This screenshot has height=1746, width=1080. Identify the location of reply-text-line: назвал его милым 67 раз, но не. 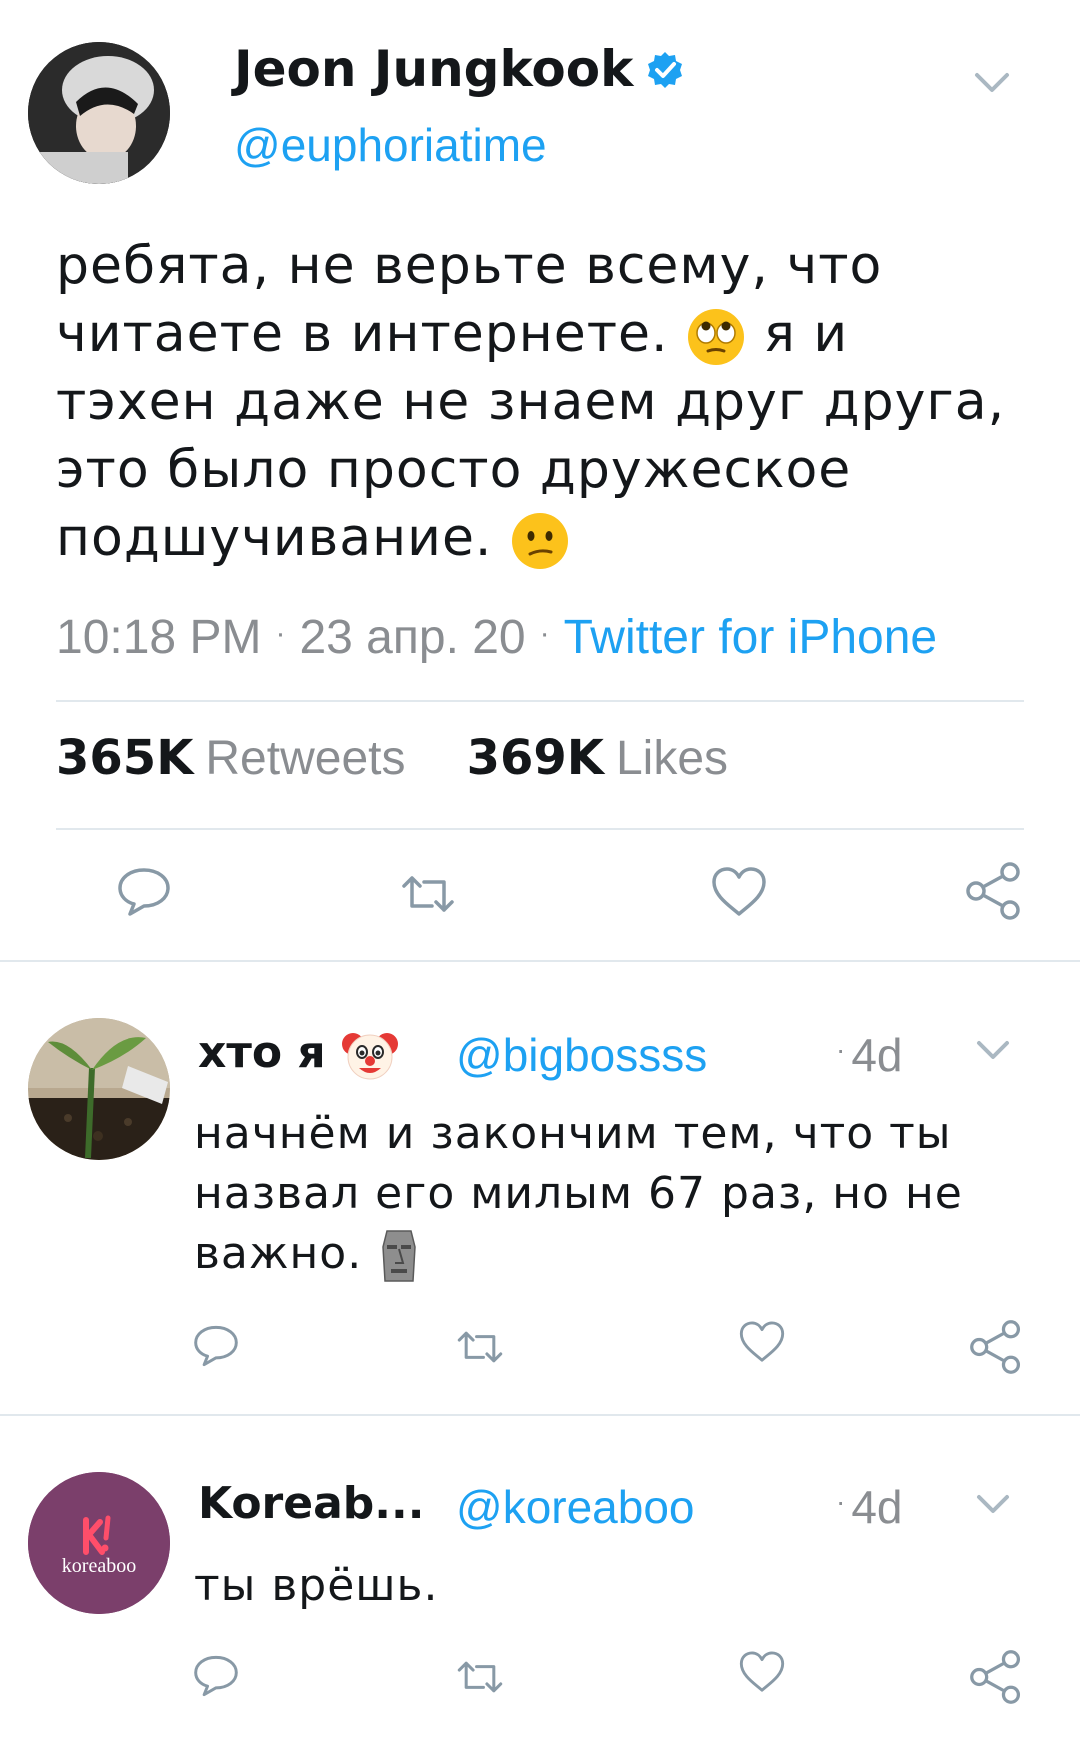
(578, 1193).